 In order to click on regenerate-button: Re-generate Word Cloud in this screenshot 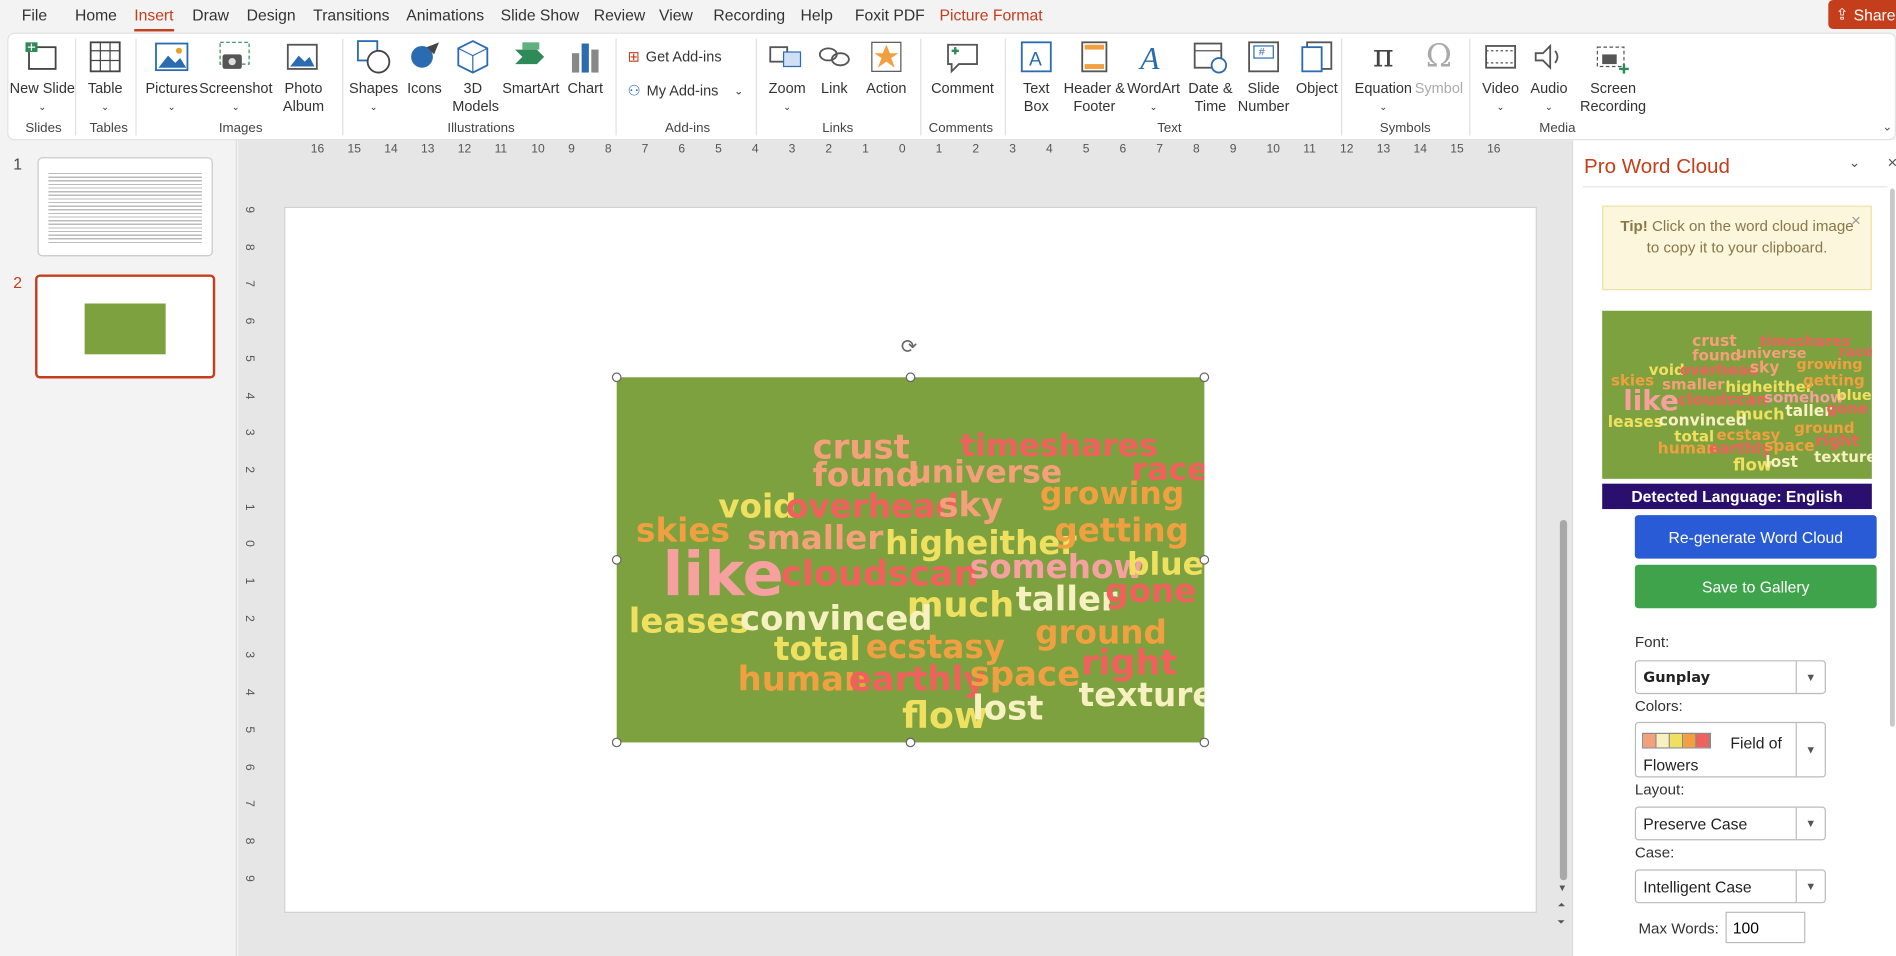, I will do `click(1755, 537)`.